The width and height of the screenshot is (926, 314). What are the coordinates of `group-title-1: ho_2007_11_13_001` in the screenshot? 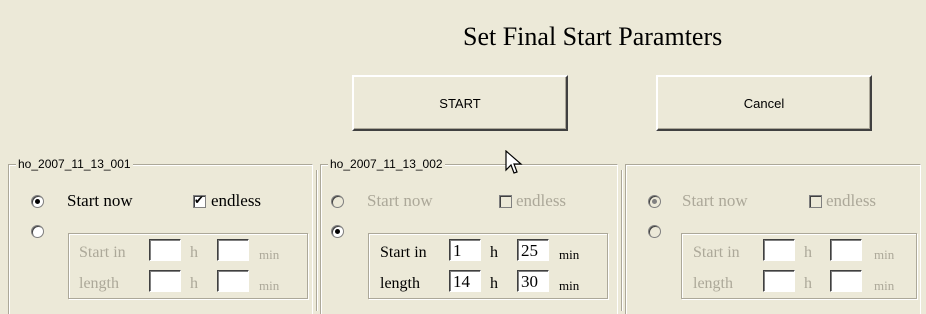 It's located at (74, 164).